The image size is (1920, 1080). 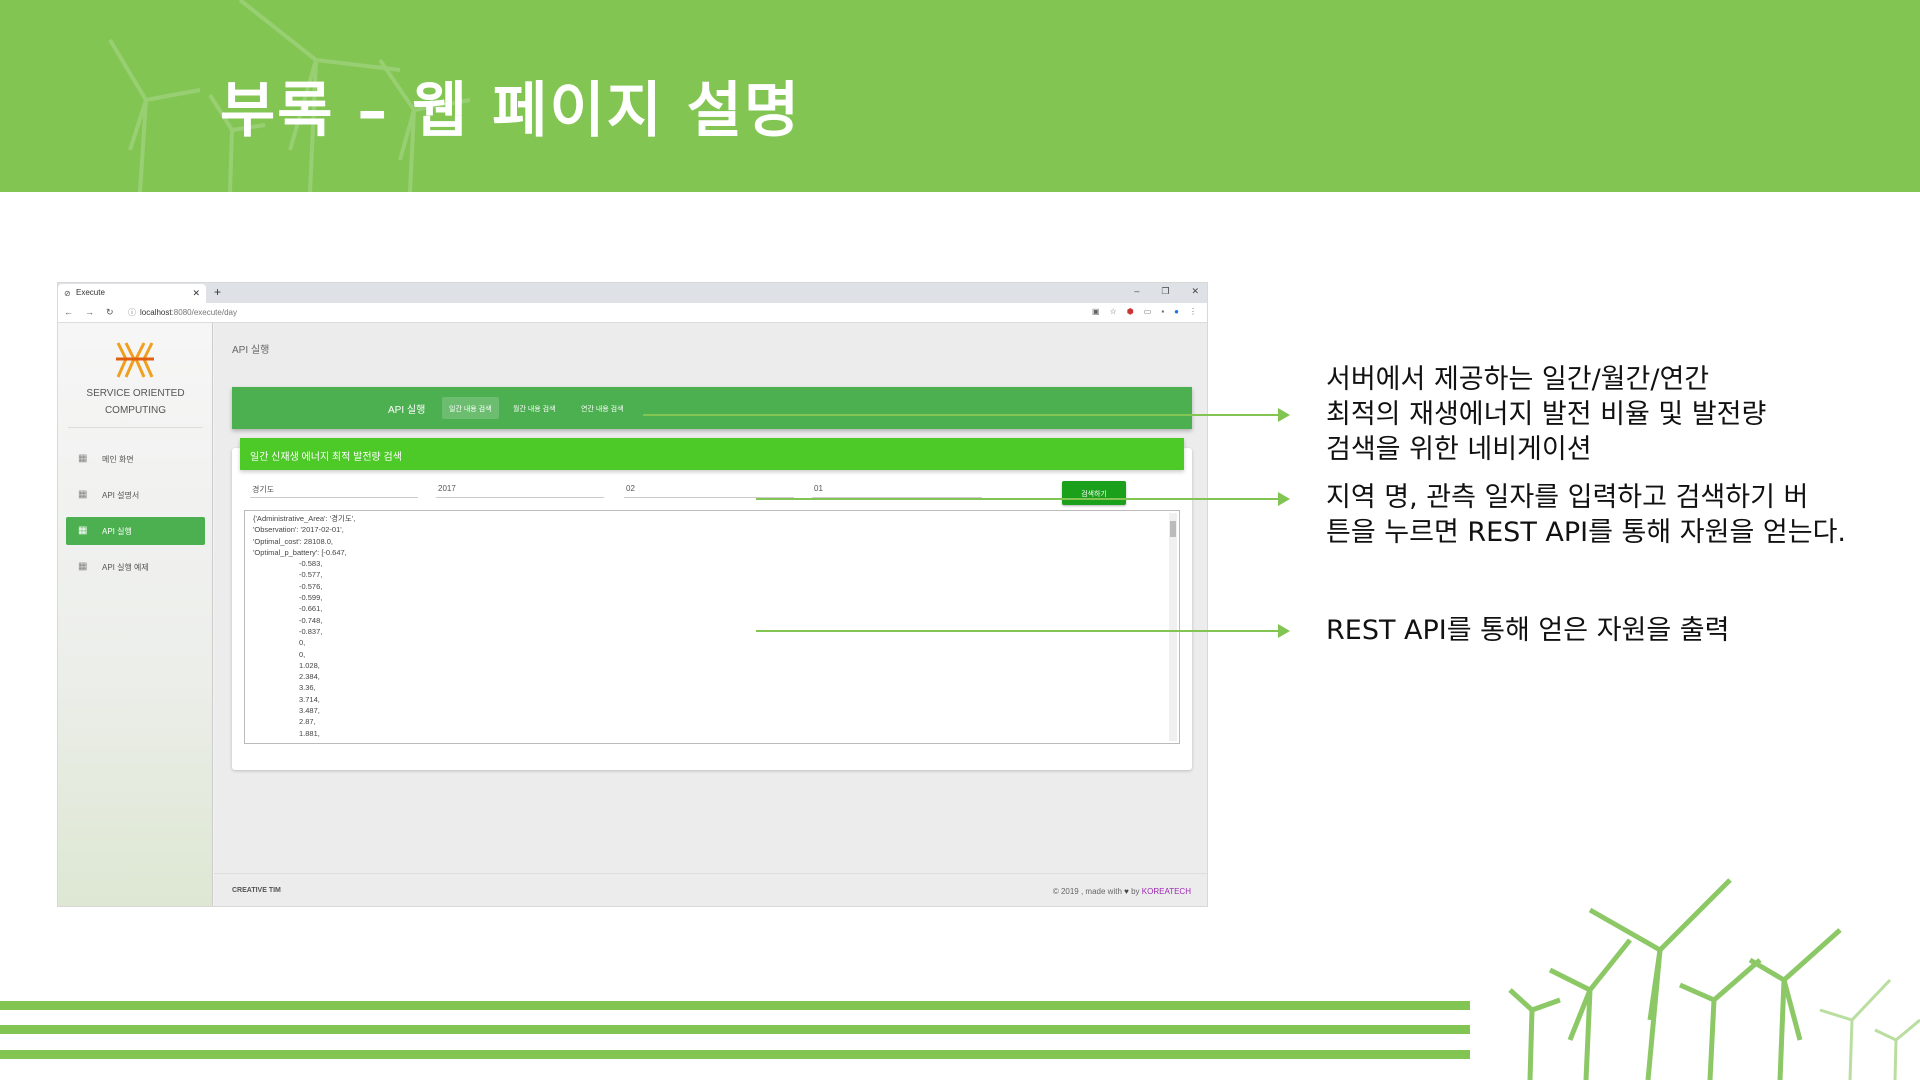 I want to click on result-value: 3.714,, so click(x=309, y=699).